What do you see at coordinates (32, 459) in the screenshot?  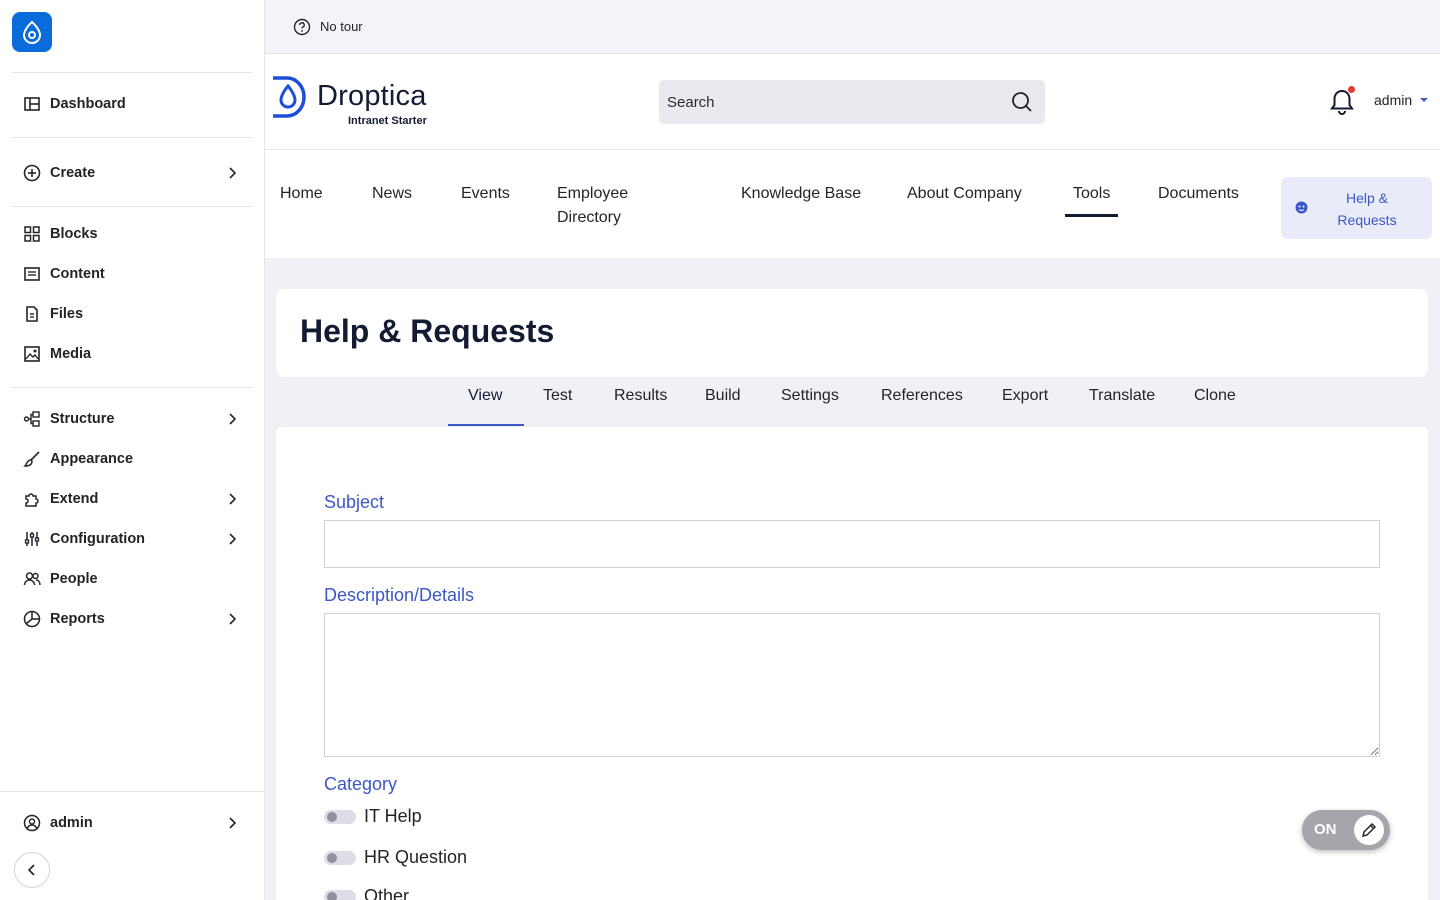 I see `brush-icon` at bounding box center [32, 459].